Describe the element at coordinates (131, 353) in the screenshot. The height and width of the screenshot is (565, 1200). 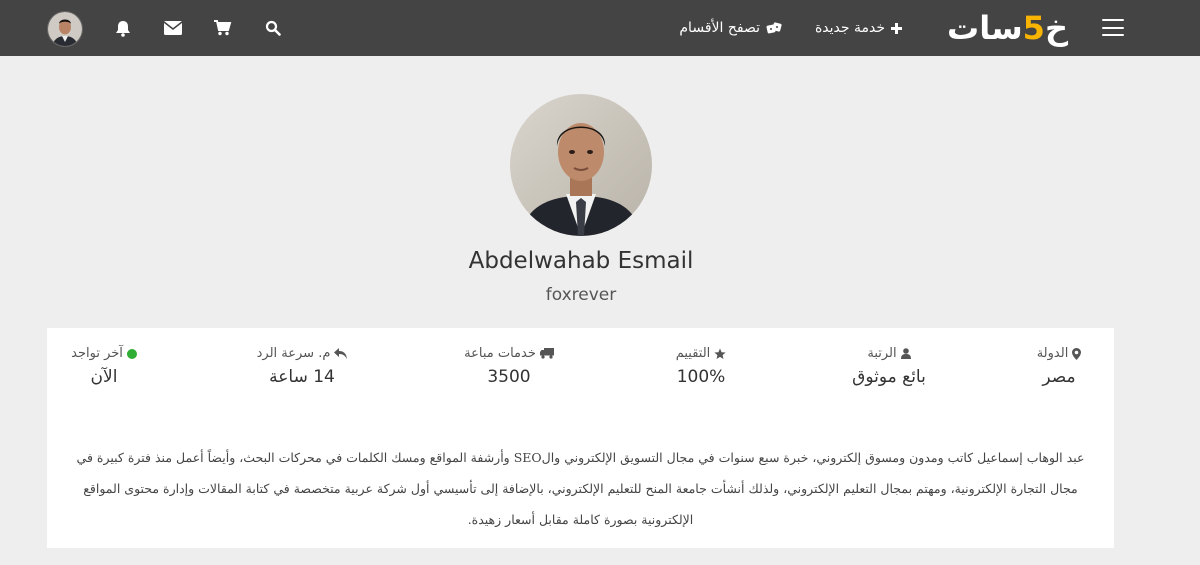
I see `online-dot-icon` at that location.